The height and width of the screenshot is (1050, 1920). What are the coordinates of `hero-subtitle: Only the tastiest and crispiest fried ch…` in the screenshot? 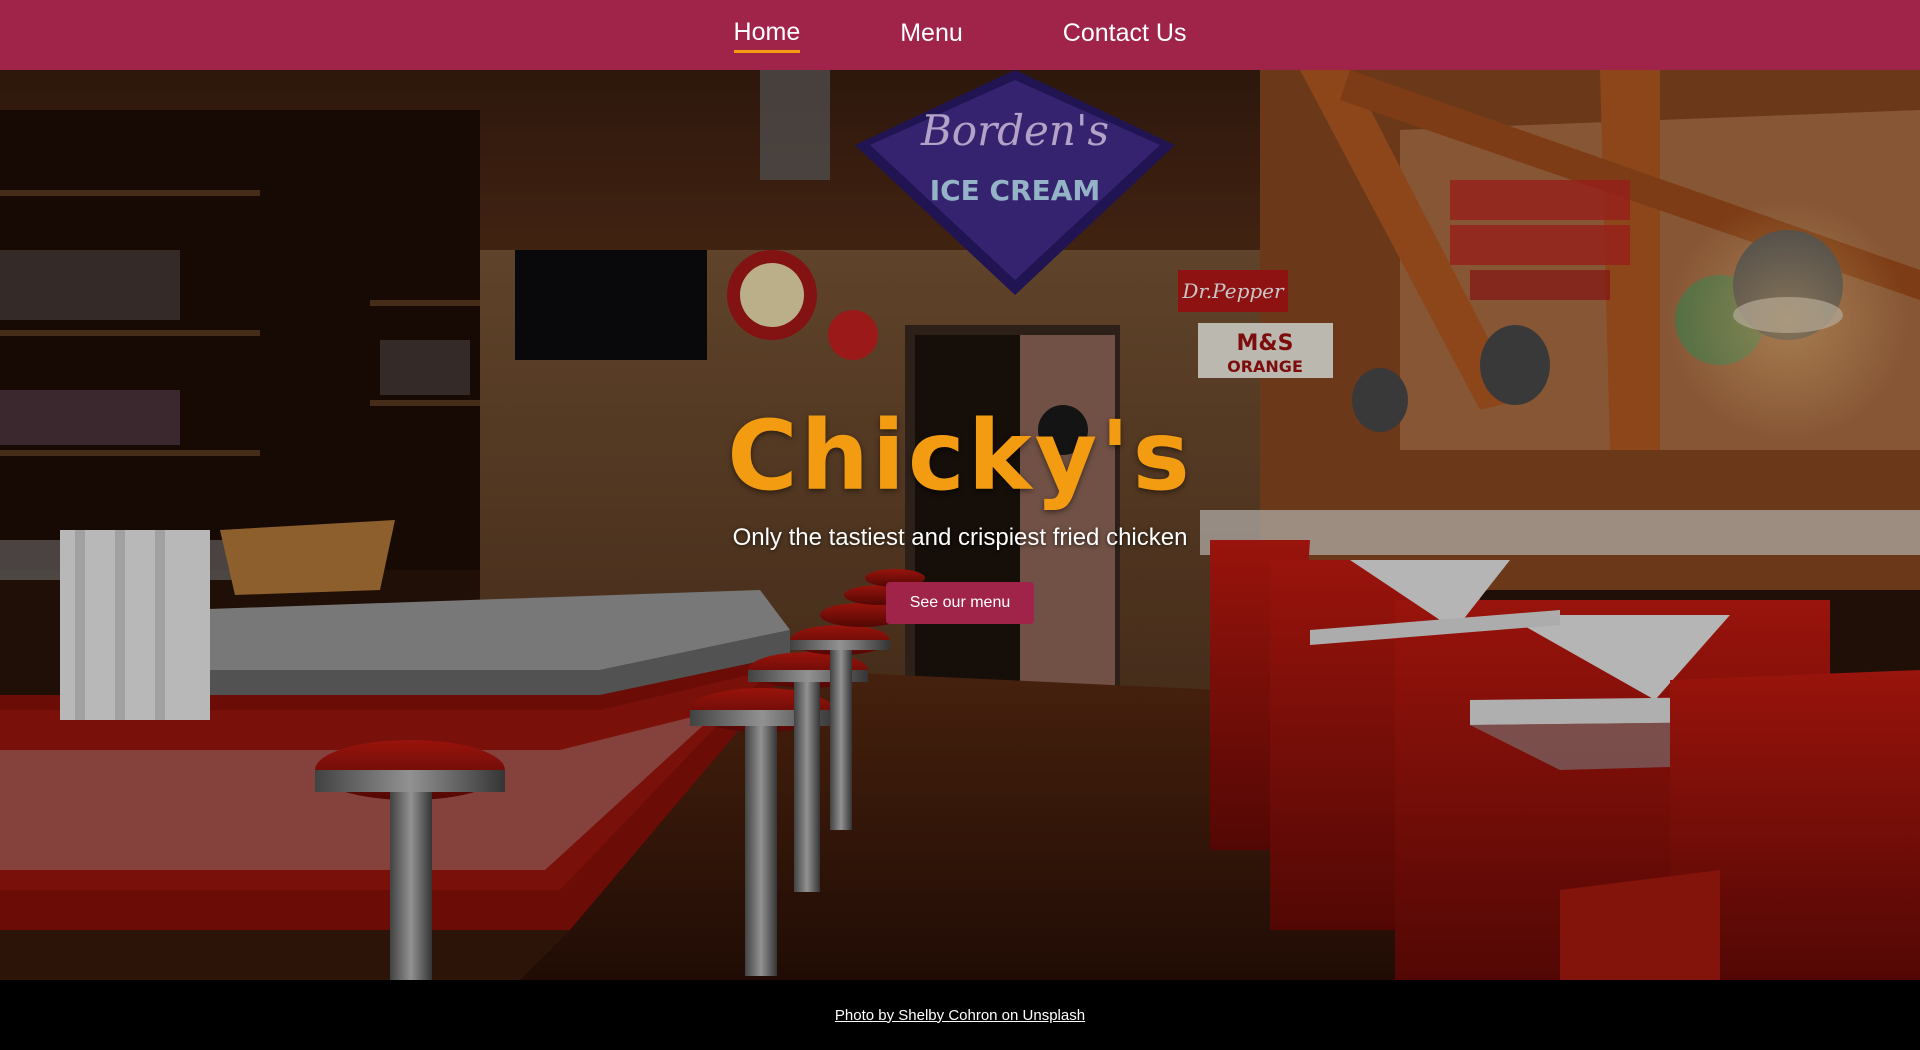 It's located at (960, 537).